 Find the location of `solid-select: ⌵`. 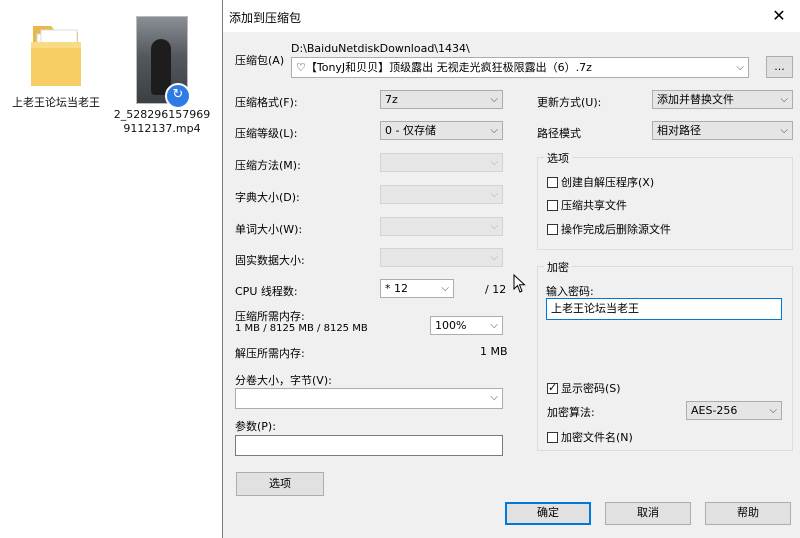

solid-select: ⌵ is located at coordinates (441, 257).